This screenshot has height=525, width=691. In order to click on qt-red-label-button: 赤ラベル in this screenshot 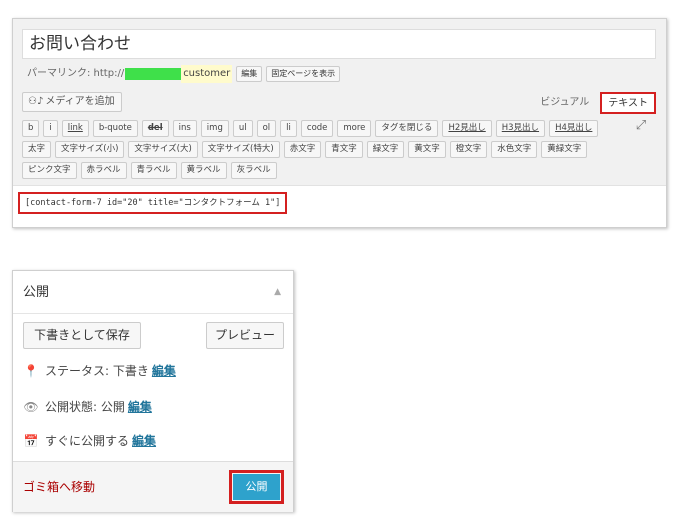, I will do `click(103, 170)`.